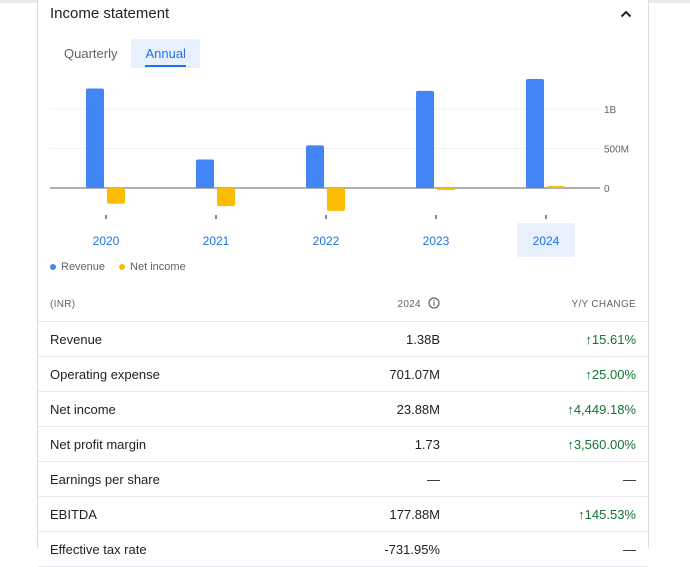 This screenshot has height=567, width=690. What do you see at coordinates (369, 374) in the screenshot?
I see `row-value: 701.07M` at bounding box center [369, 374].